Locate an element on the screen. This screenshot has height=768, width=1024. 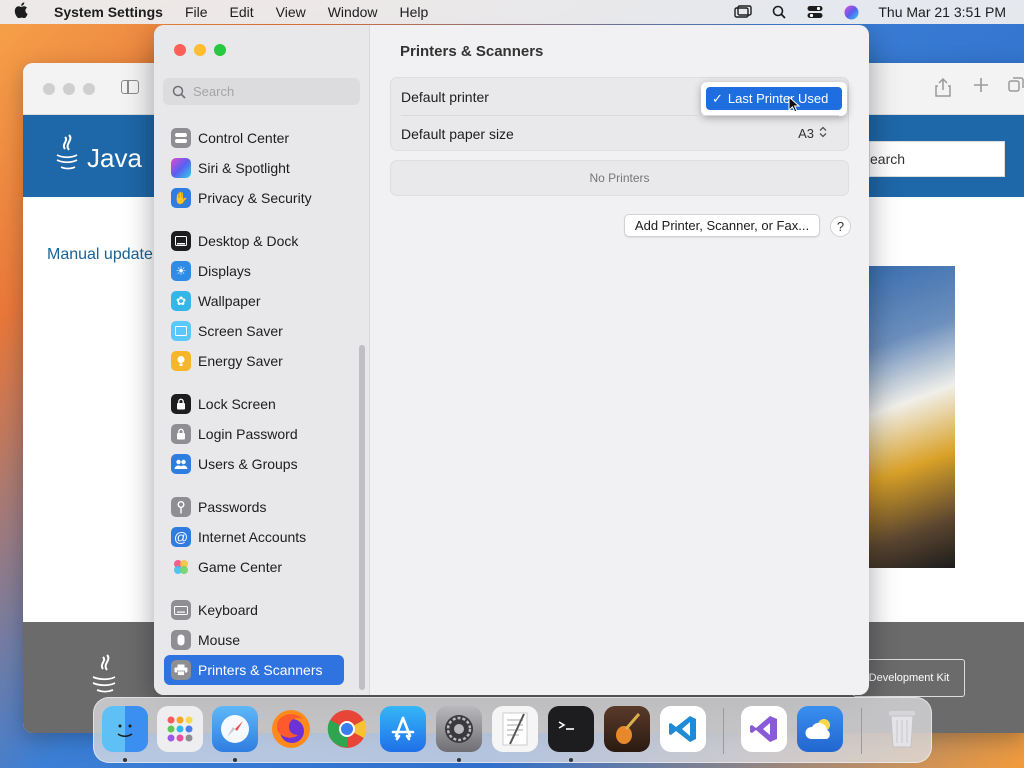
popup-option-last-printer-used: ✓ Last Printer Used is located at coordinates (774, 98).